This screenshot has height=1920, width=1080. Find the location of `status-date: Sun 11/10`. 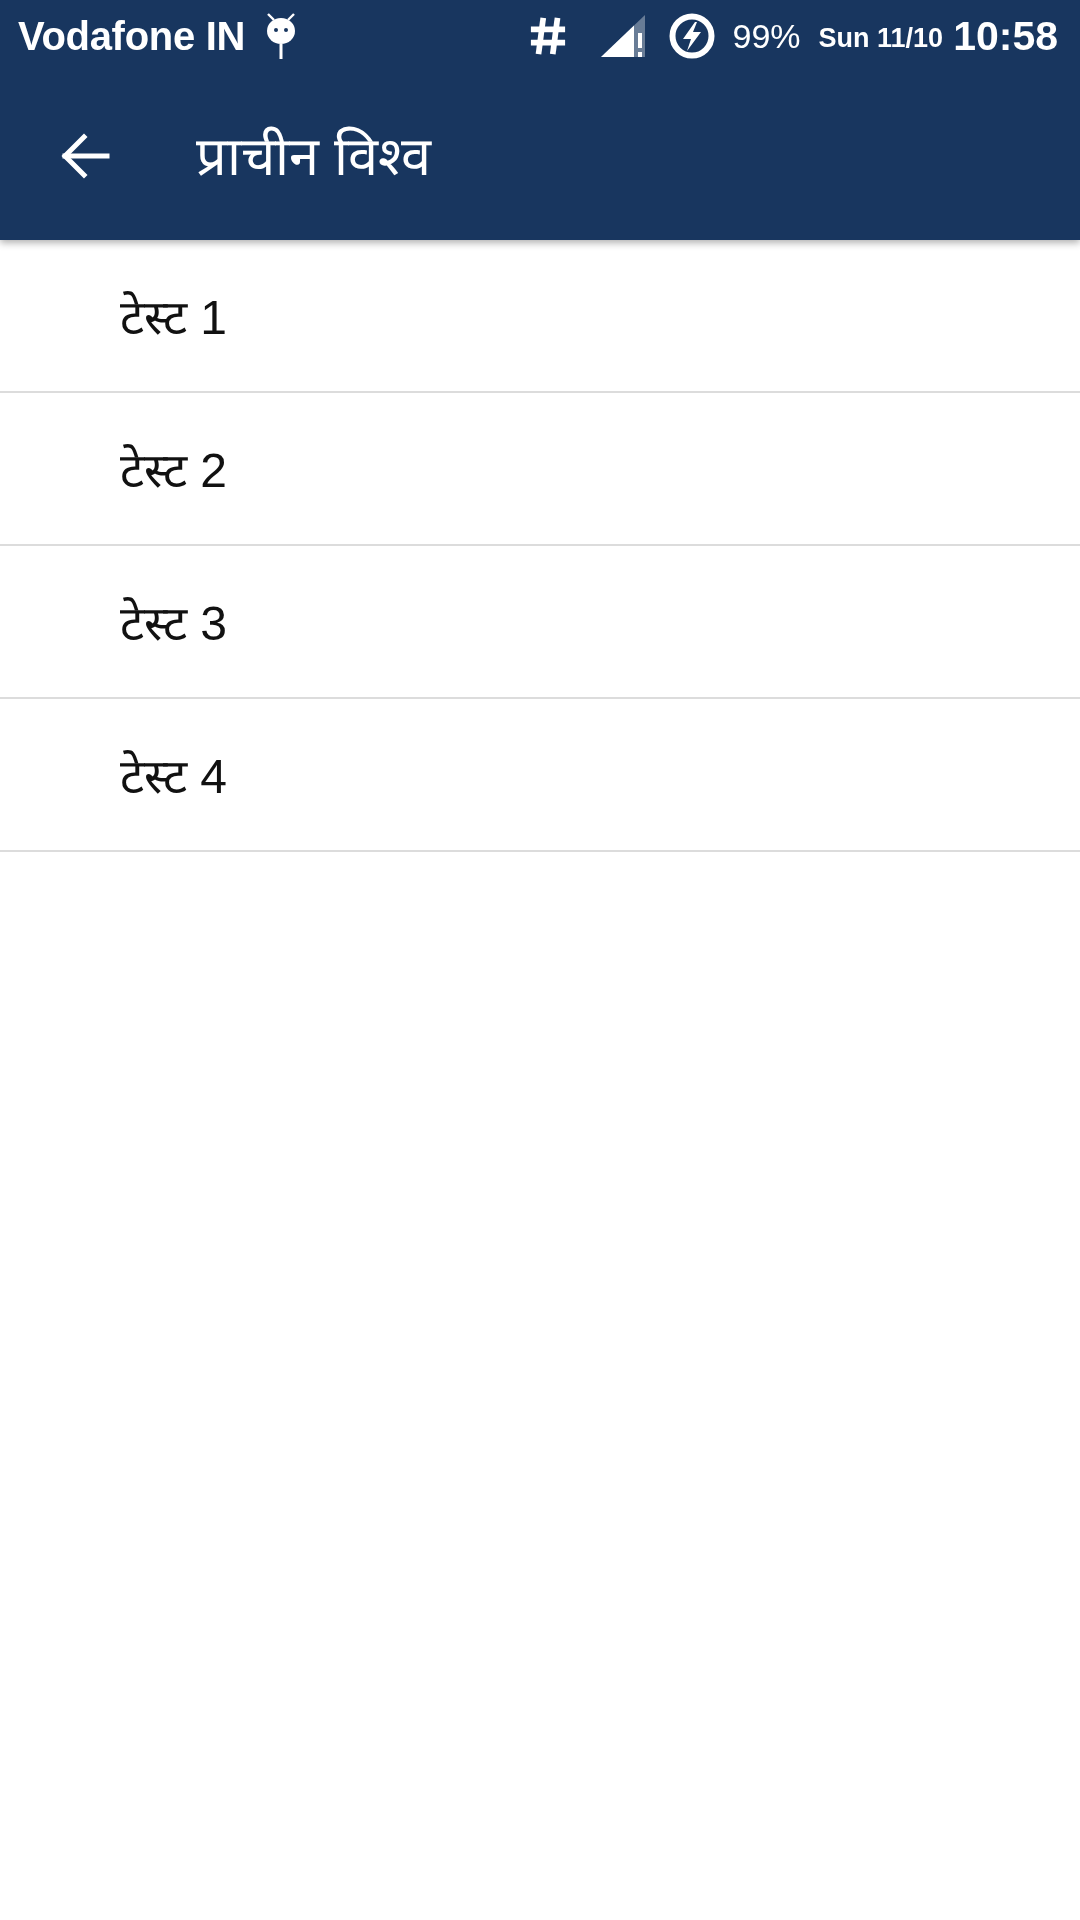

status-date: Sun 11/10 is located at coordinates (881, 38).